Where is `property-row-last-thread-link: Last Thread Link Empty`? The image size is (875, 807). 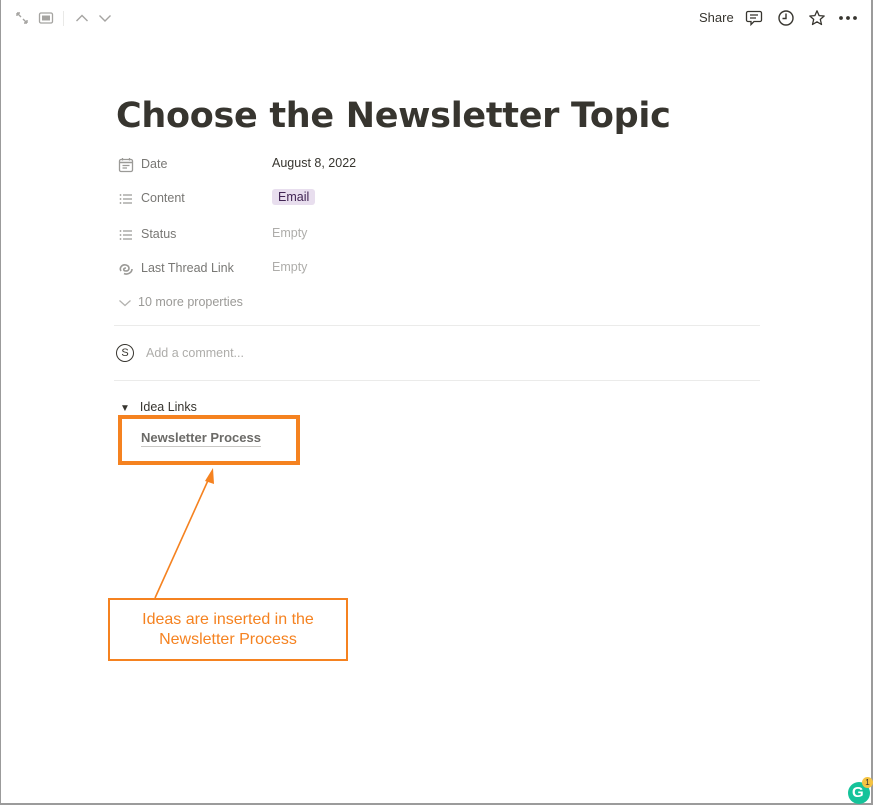
property-row-last-thread-link: Last Thread Link Empty is located at coordinates (356, 269).